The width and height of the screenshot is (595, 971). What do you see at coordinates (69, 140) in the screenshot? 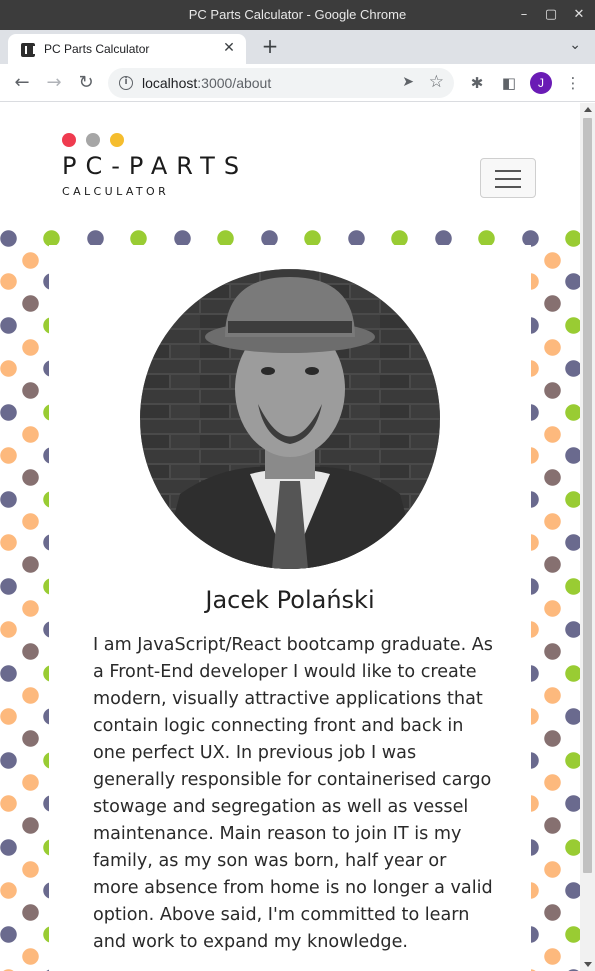
I see `logo-dot-red` at bounding box center [69, 140].